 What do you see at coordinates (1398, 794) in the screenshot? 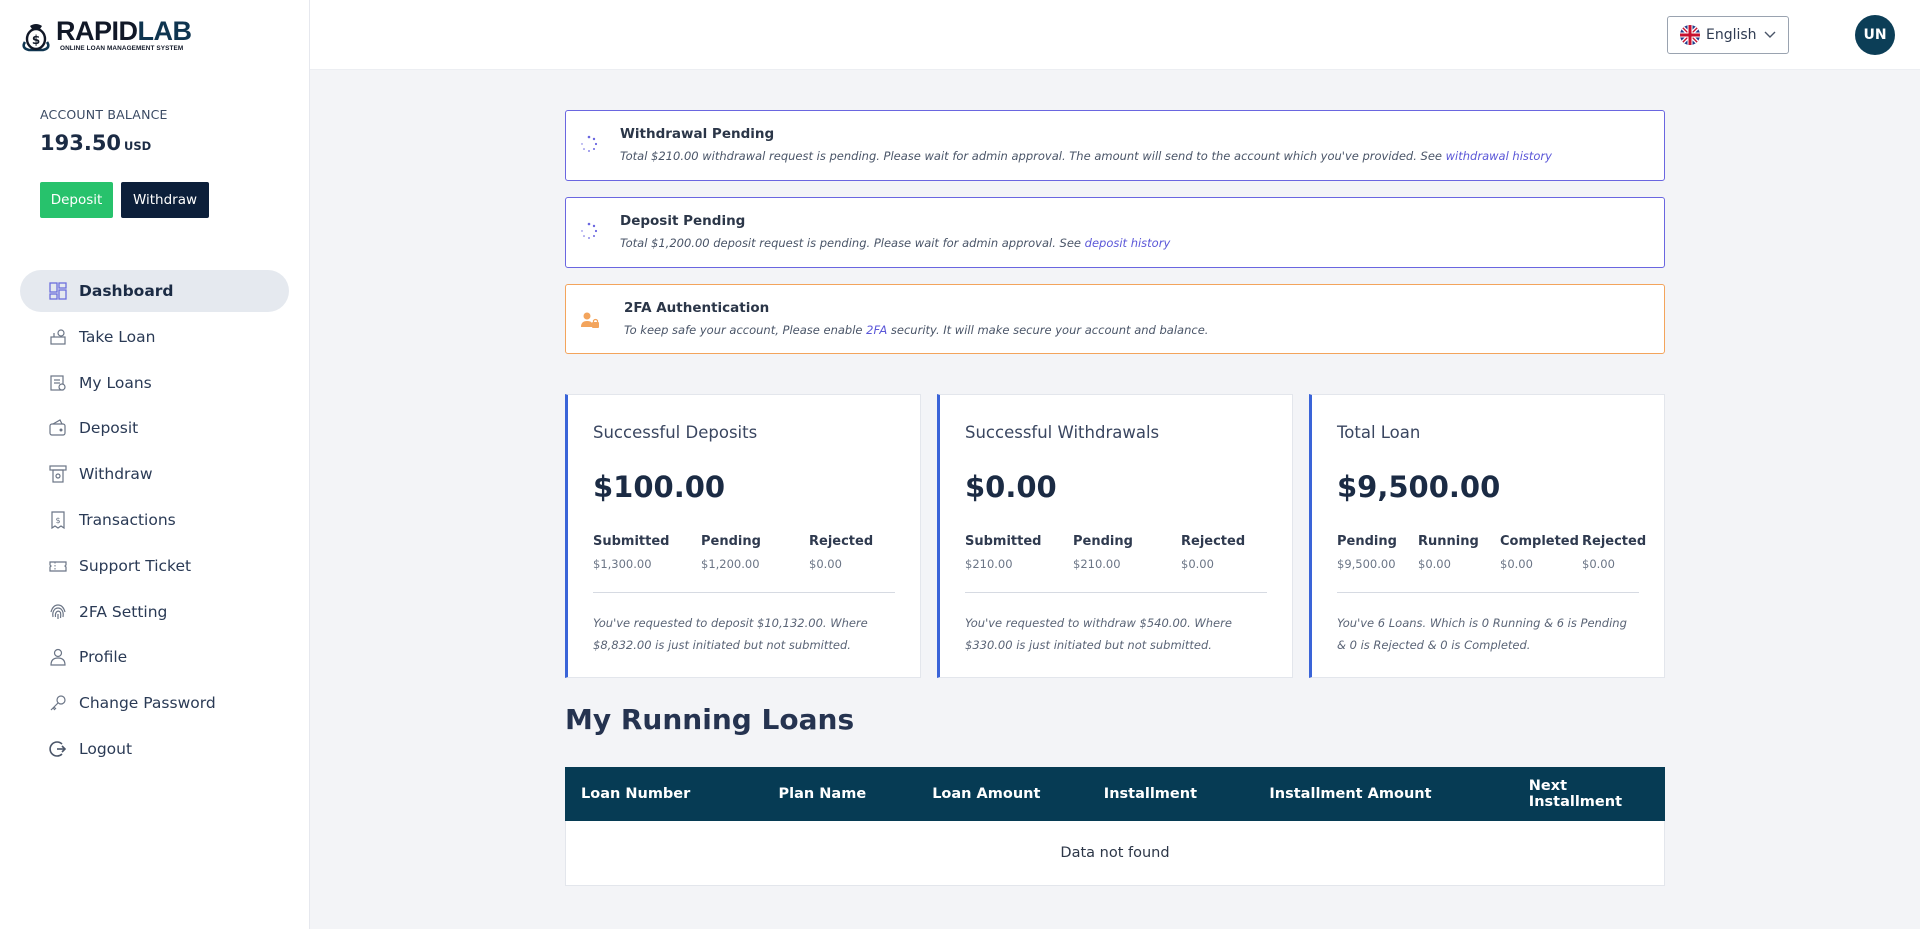
I see `column-header: Installment Amount` at bounding box center [1398, 794].